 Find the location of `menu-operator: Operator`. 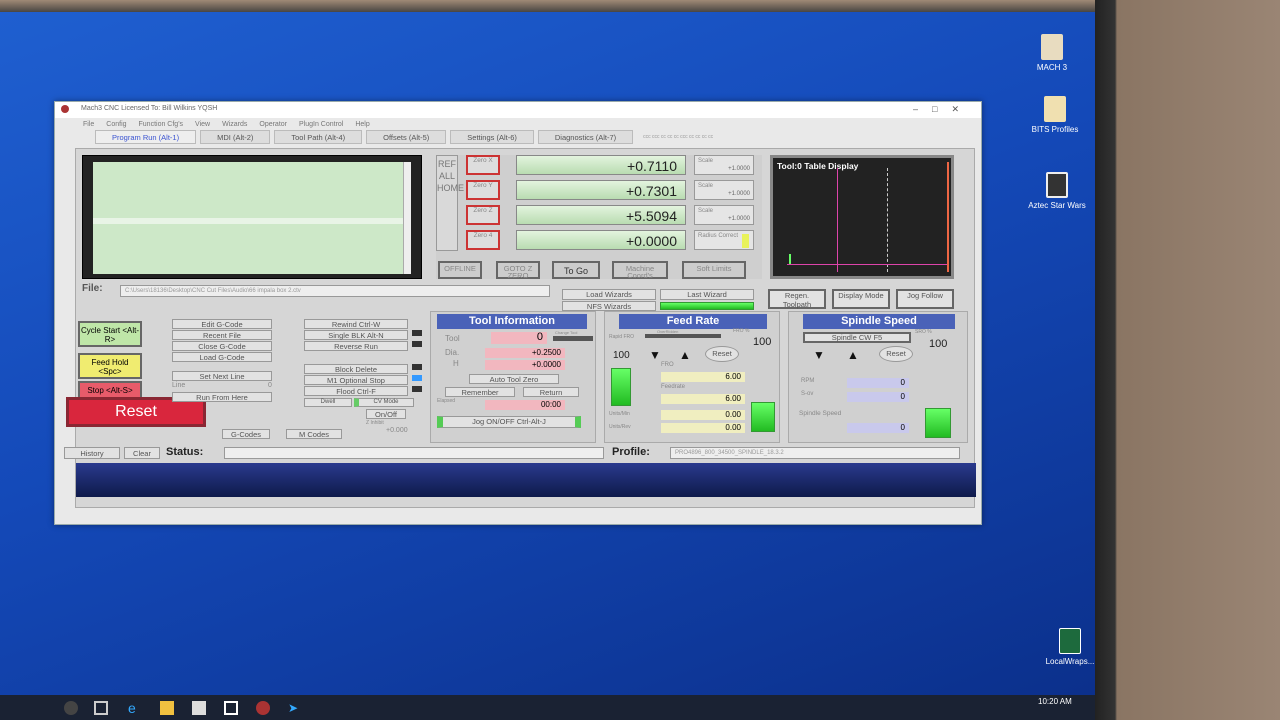

menu-operator: Operator is located at coordinates (273, 124).